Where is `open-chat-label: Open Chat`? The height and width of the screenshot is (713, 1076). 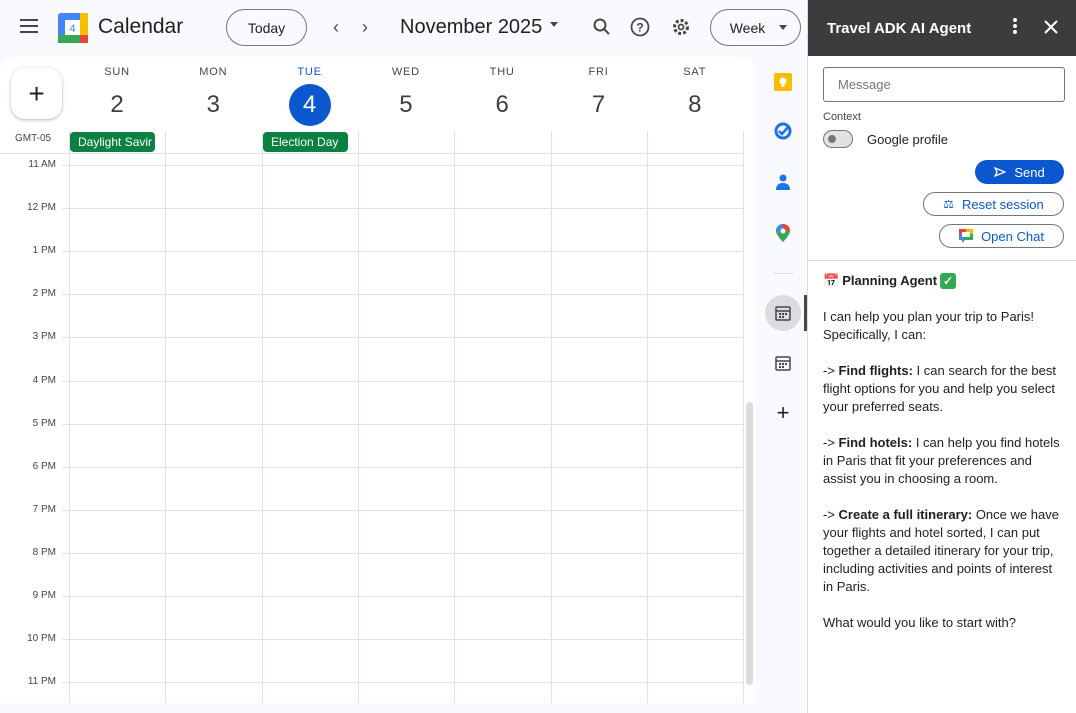
open-chat-label: Open Chat is located at coordinates (1012, 236).